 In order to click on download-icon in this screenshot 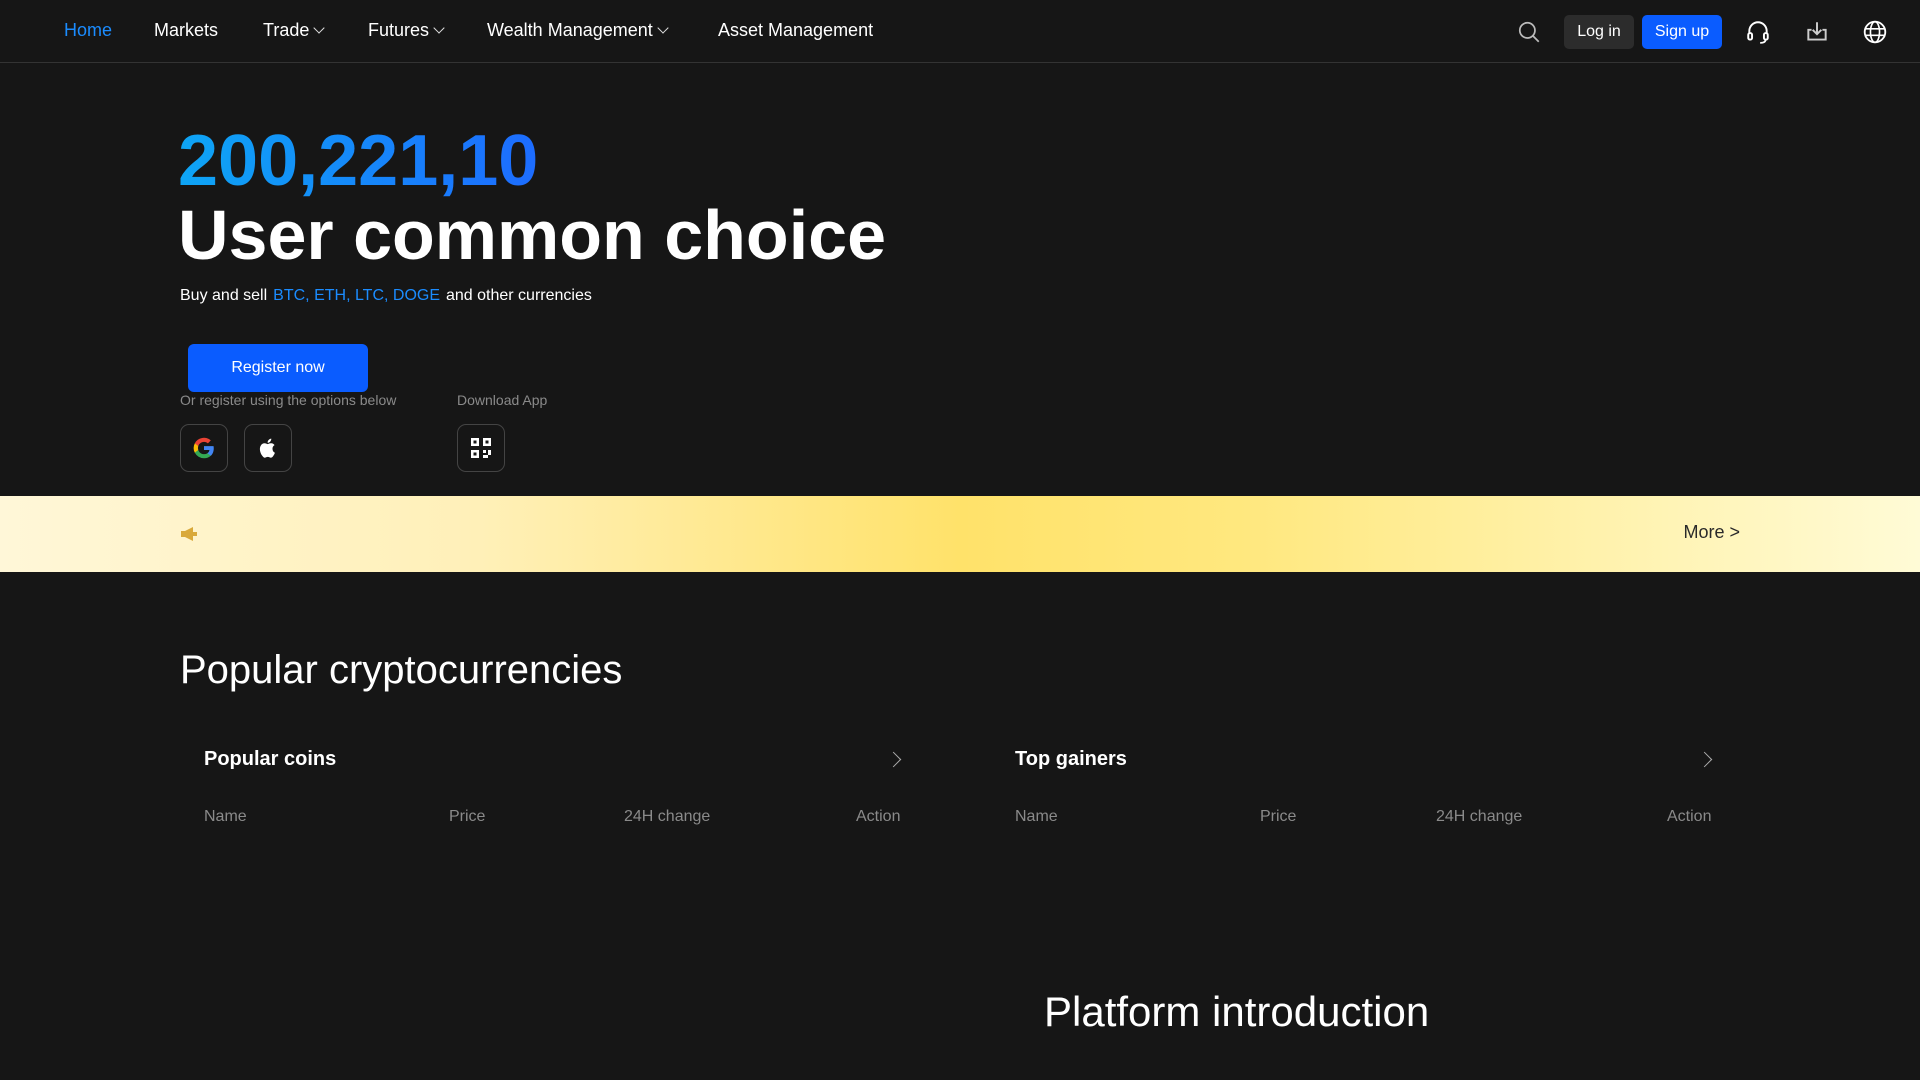, I will do `click(1817, 32)`.